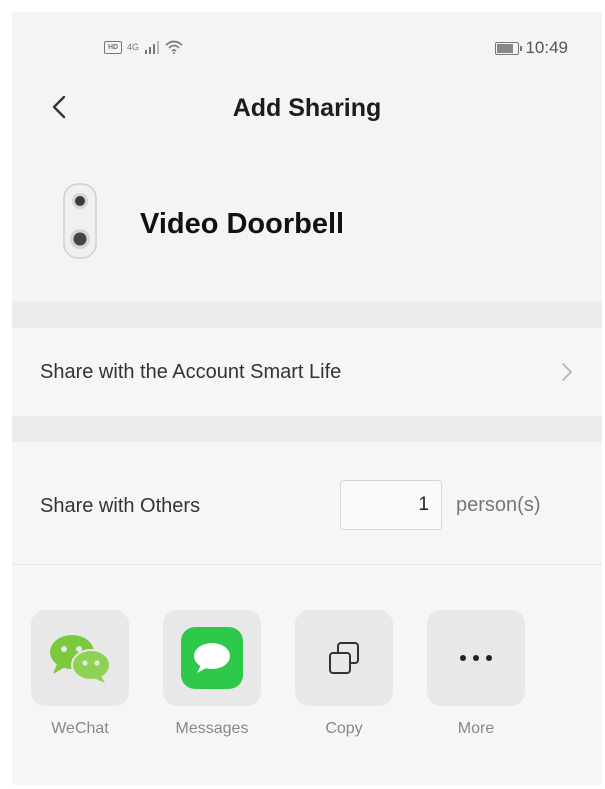  I want to click on wechat-icon, so click(80, 659).